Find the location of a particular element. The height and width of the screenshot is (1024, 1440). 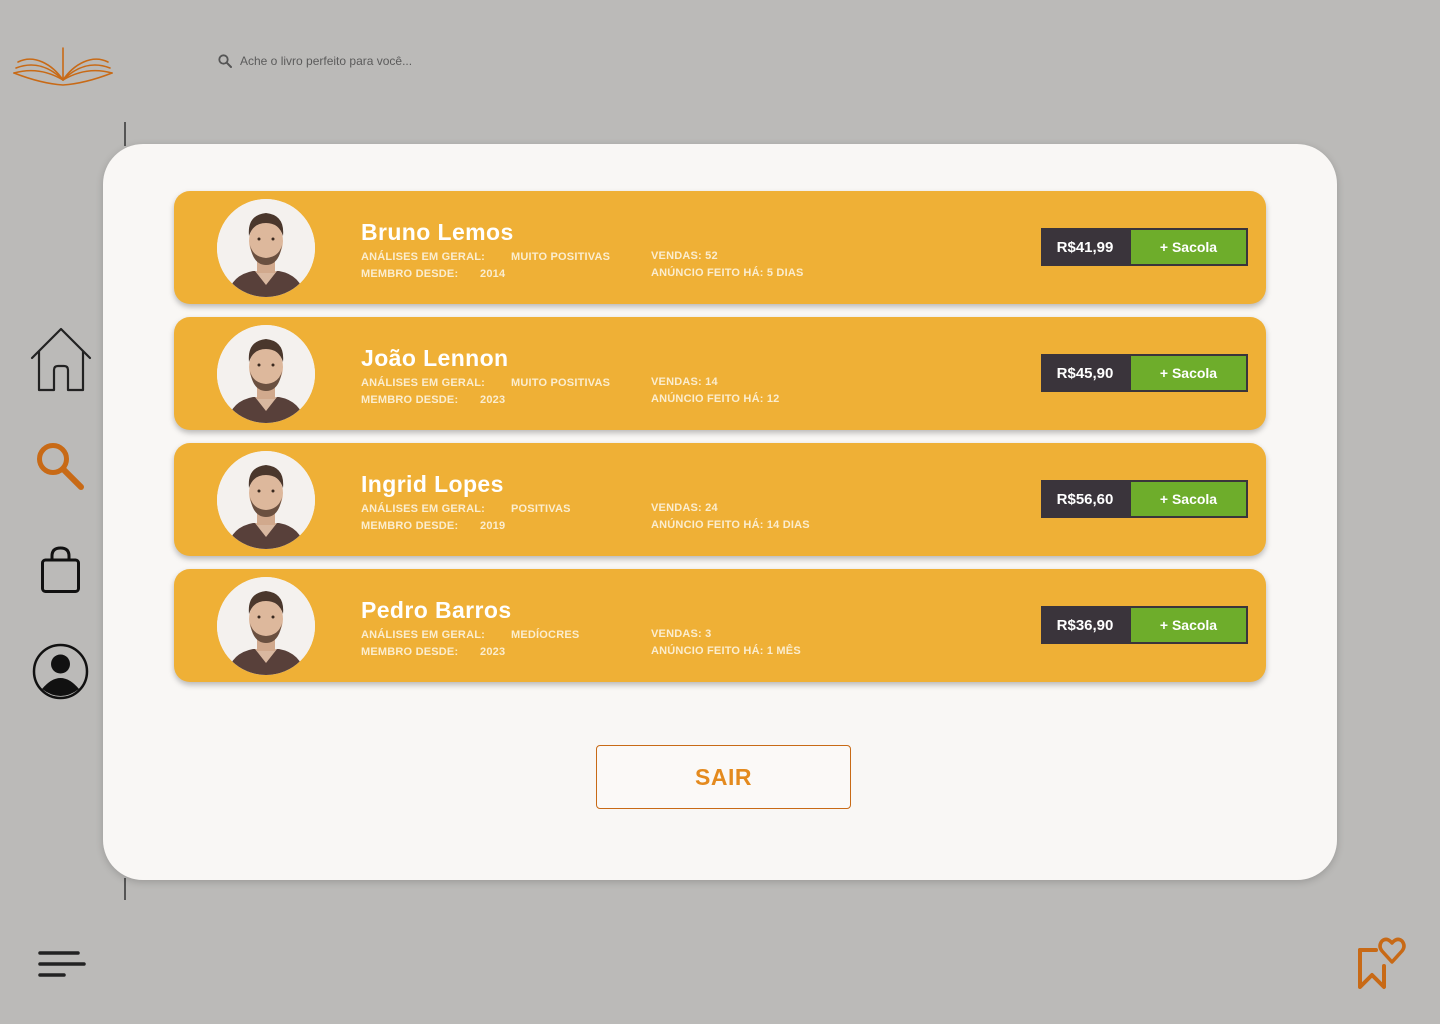

sales-value: 3 is located at coordinates (708, 634).